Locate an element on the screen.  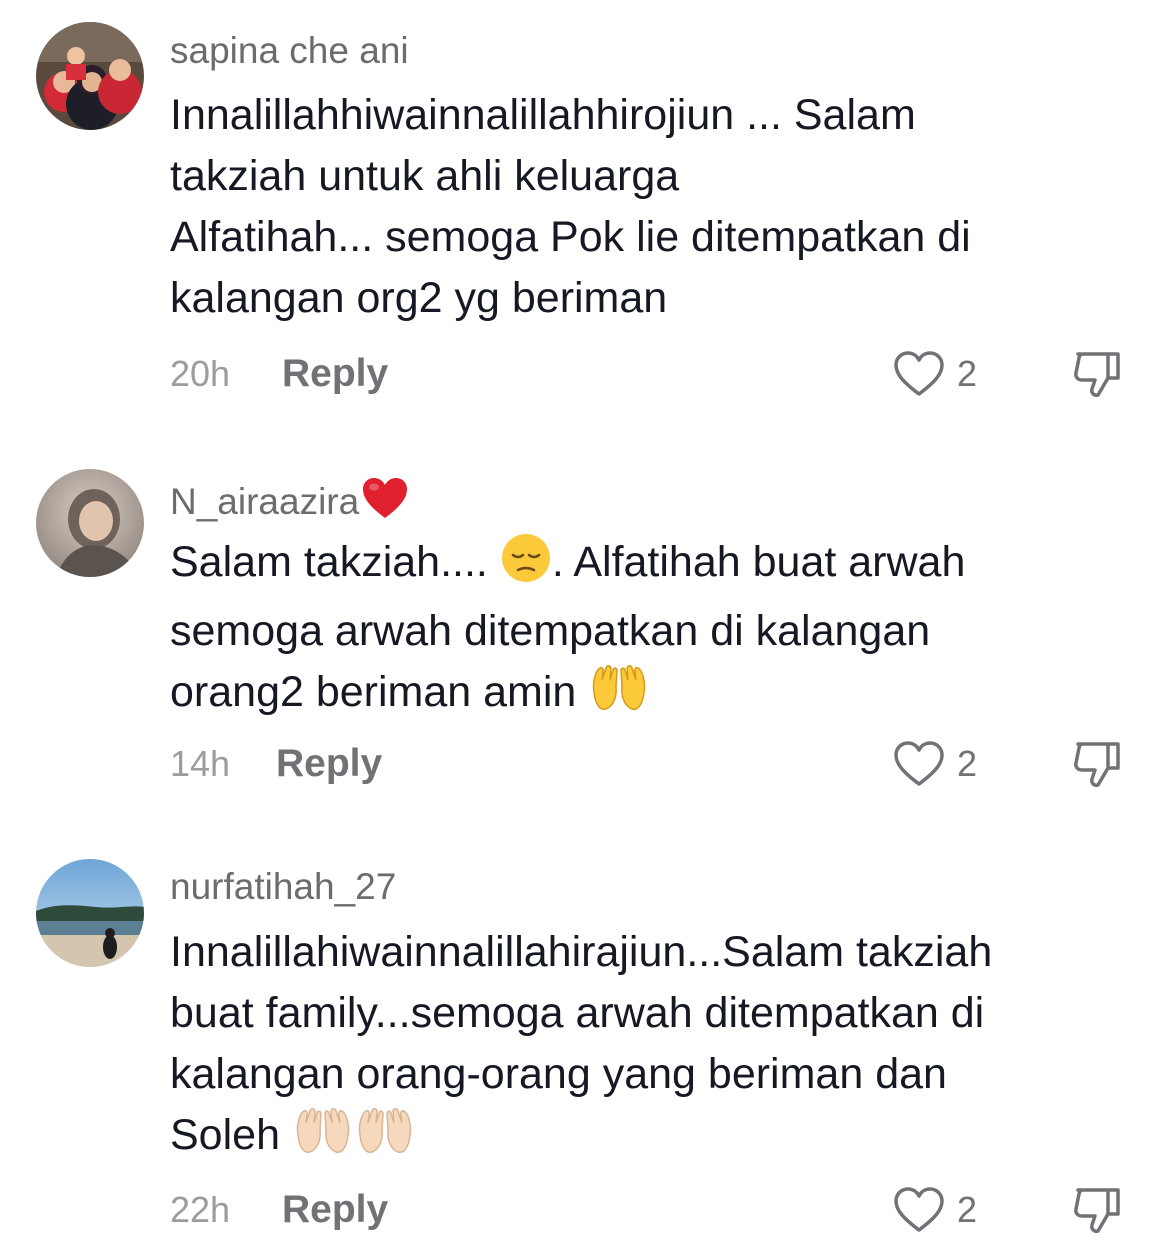
comment-time: 22h is located at coordinates (200, 1209).